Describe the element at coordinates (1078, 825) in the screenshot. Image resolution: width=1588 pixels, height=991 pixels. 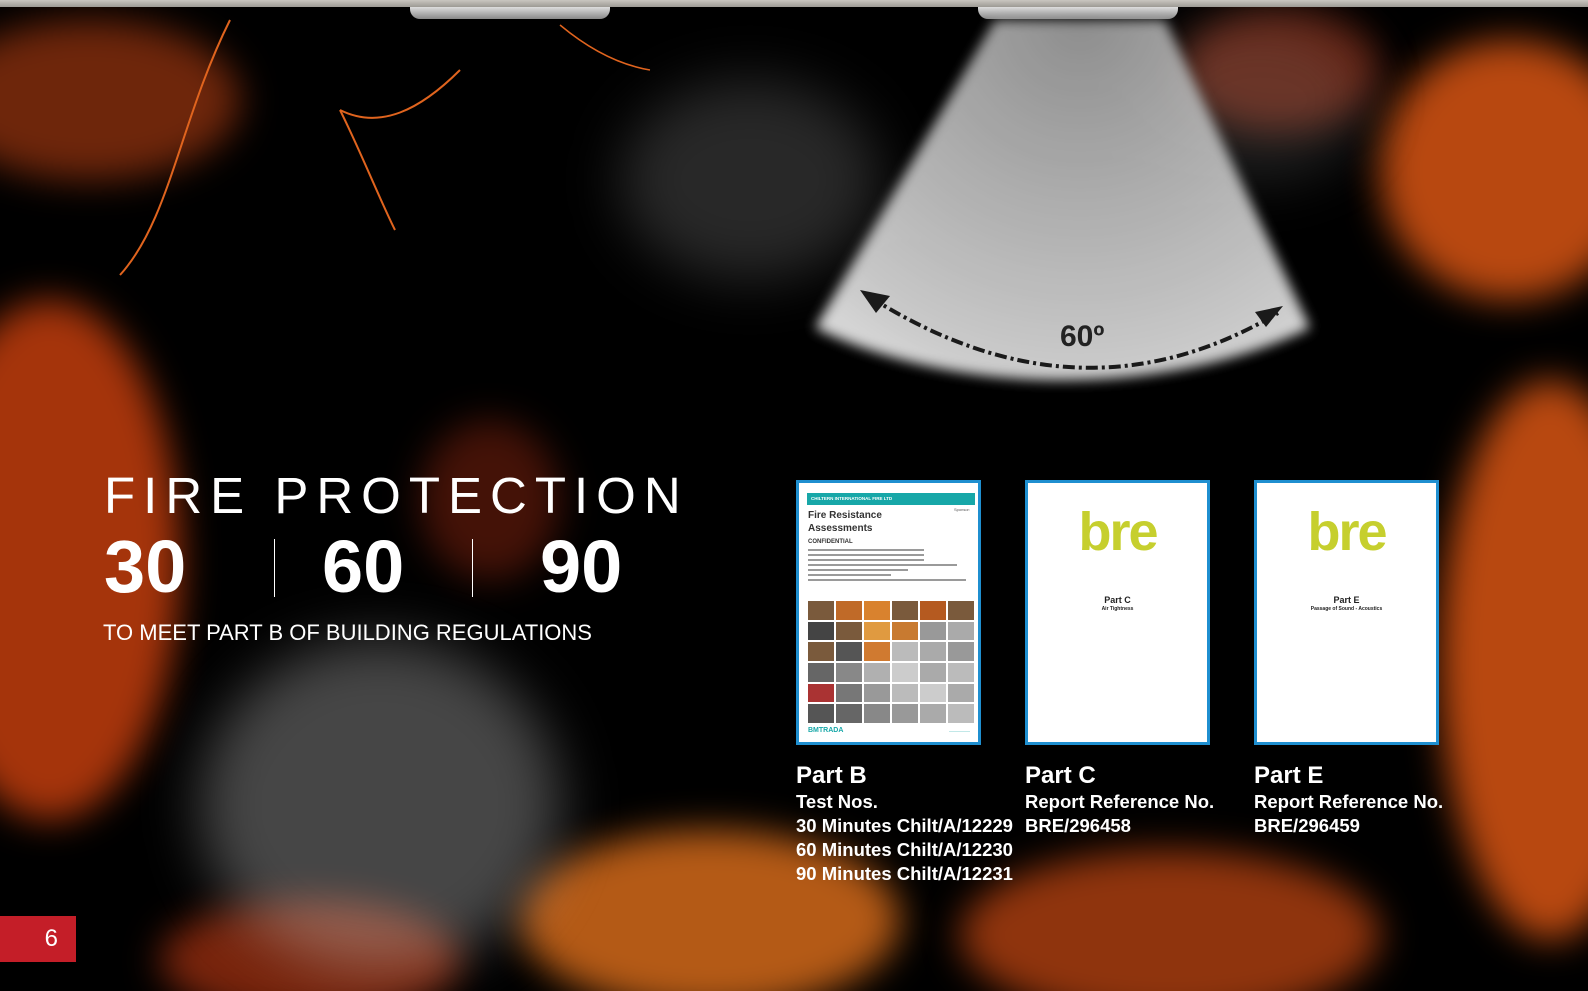
I see `caption-line: BRE/296458` at that location.